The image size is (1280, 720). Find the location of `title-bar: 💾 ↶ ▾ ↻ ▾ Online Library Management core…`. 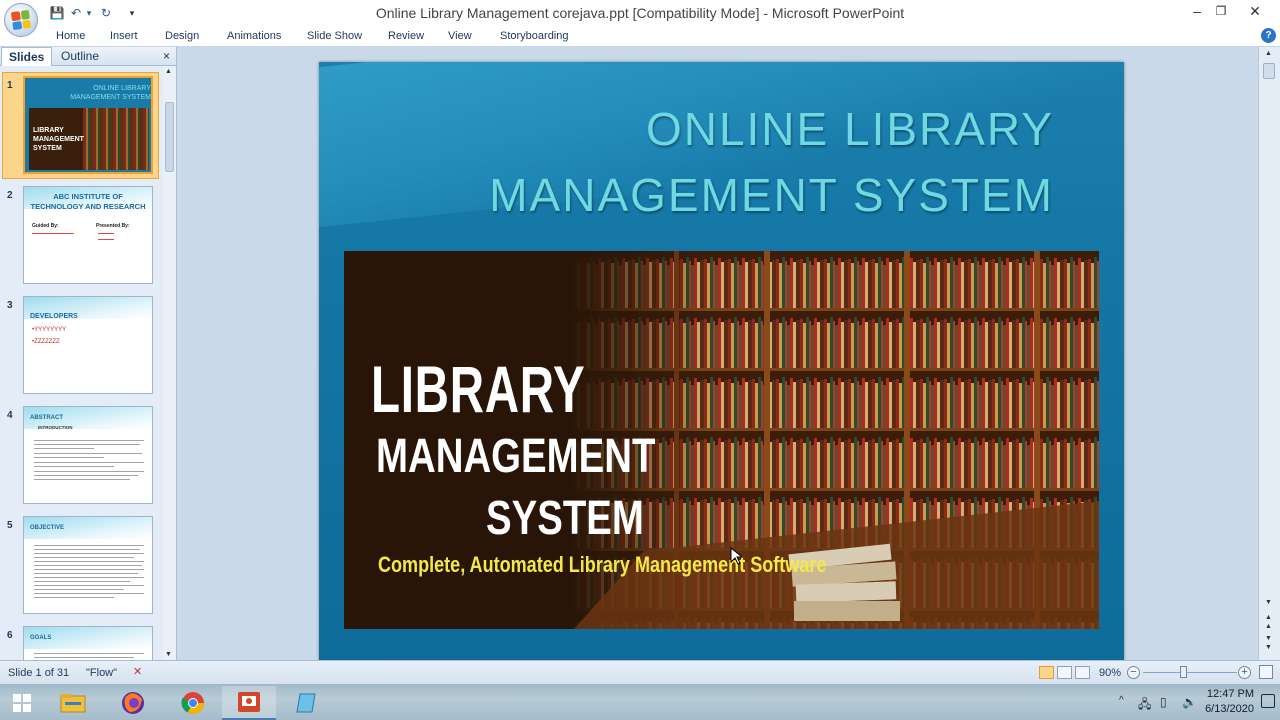

title-bar: 💾 ↶ ▾ ↻ ▾ Online Library Management core… is located at coordinates (640, 13).